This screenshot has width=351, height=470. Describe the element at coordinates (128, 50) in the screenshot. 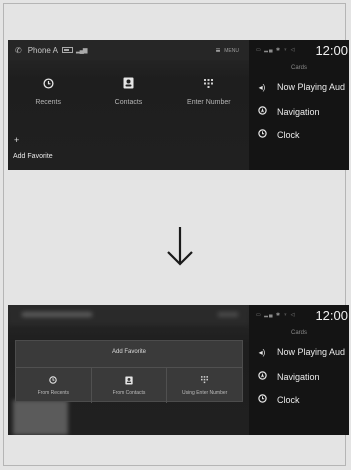

I see `phone-header: ✆ Phone A ▂▄▆ ≡ MENU` at that location.